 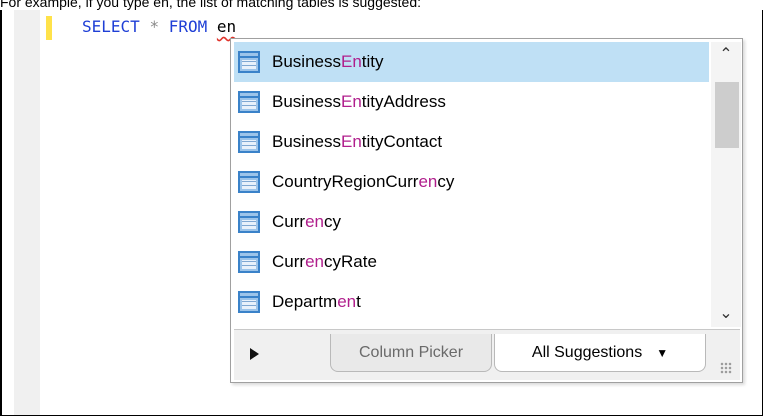 I want to click on chevron-down-icon: ⌄, so click(x=726, y=314).